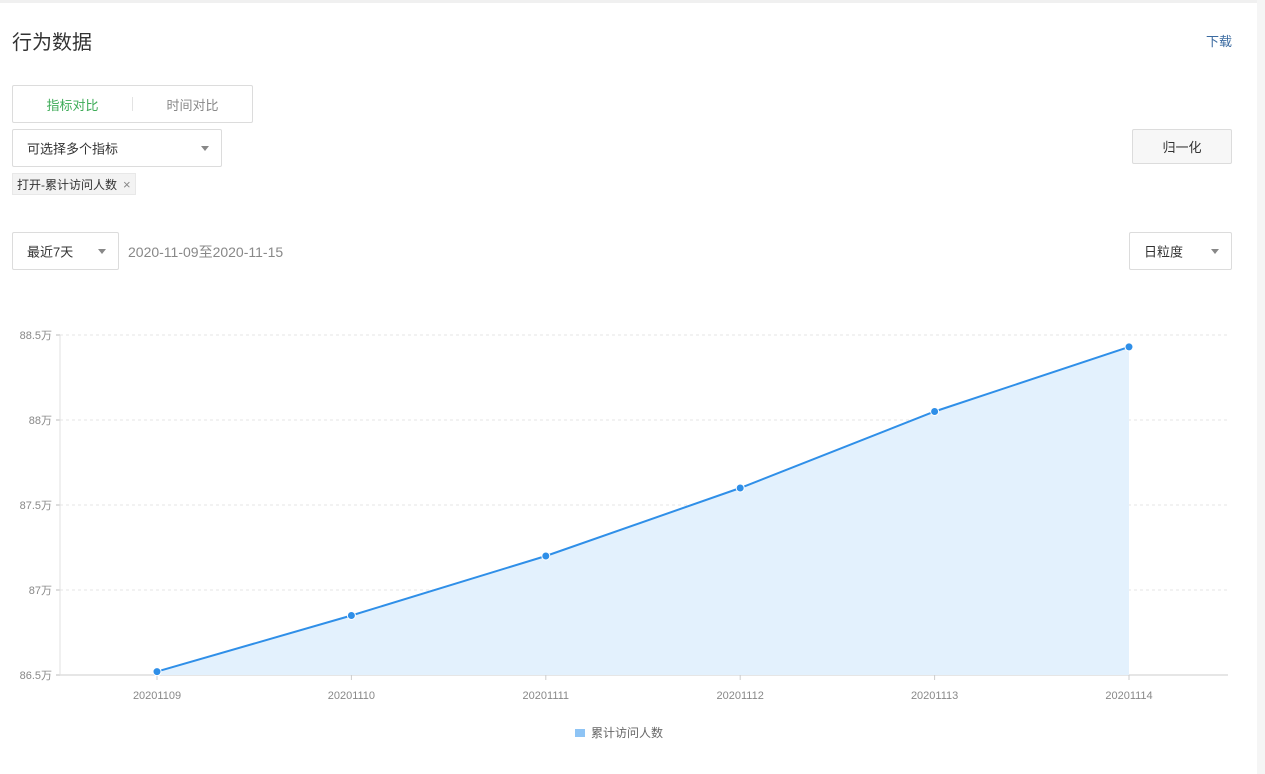 The width and height of the screenshot is (1265, 774). What do you see at coordinates (1164, 252) in the screenshot?
I see `granularity-select-value: 日粒度` at bounding box center [1164, 252].